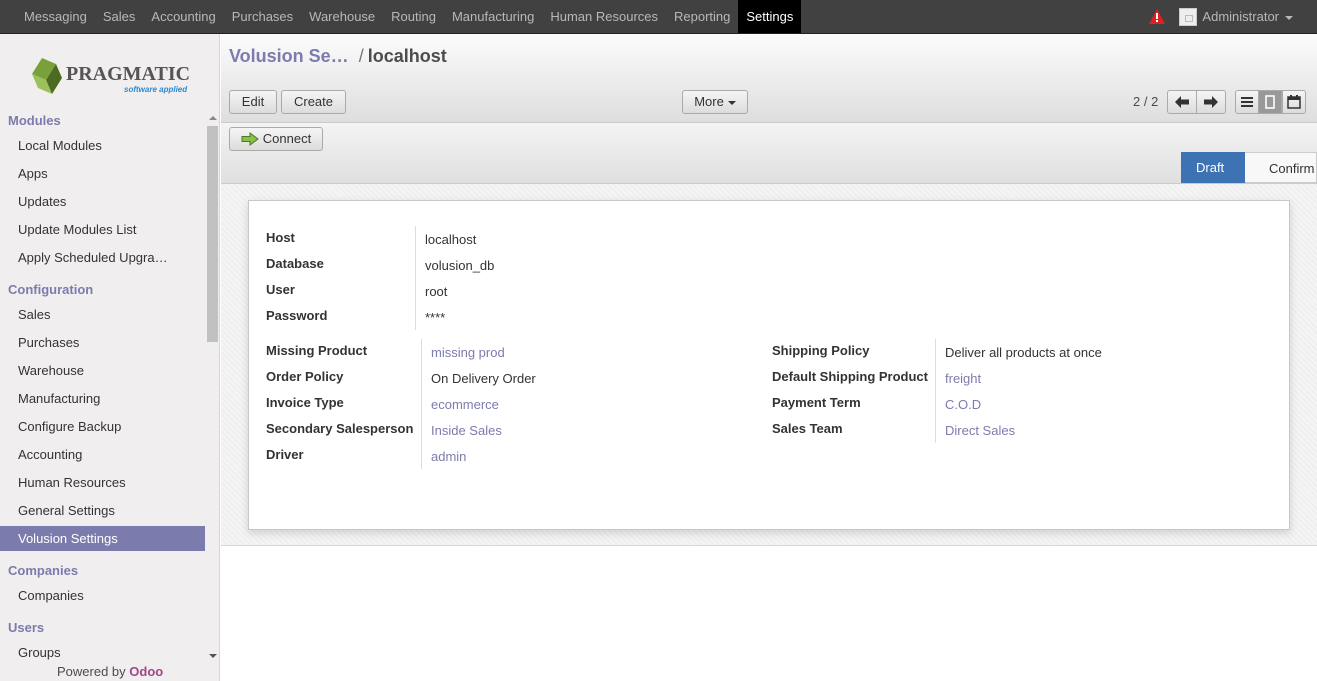 Image resolution: width=1317 pixels, height=681 pixels. Describe the element at coordinates (280, 237) in the screenshot. I see `host-label: Host` at that location.